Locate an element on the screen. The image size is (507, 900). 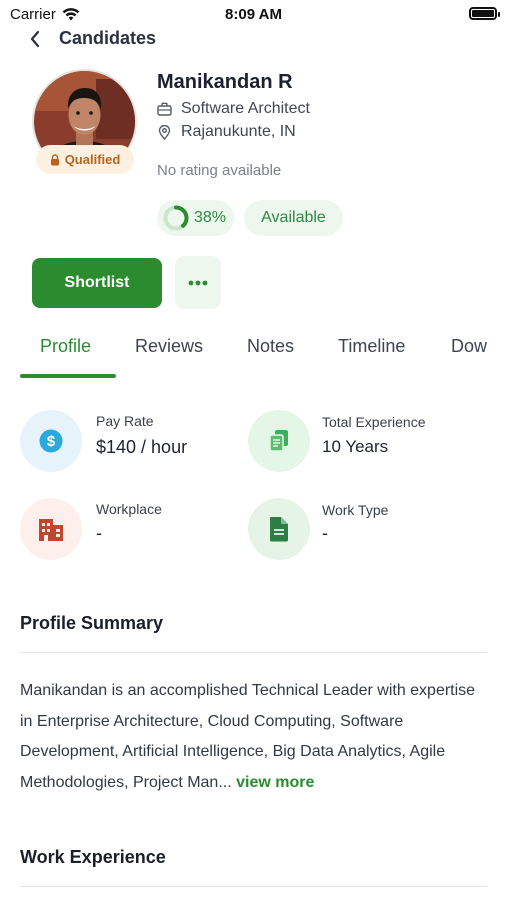
experience-value: 10 Years is located at coordinates (355, 446).